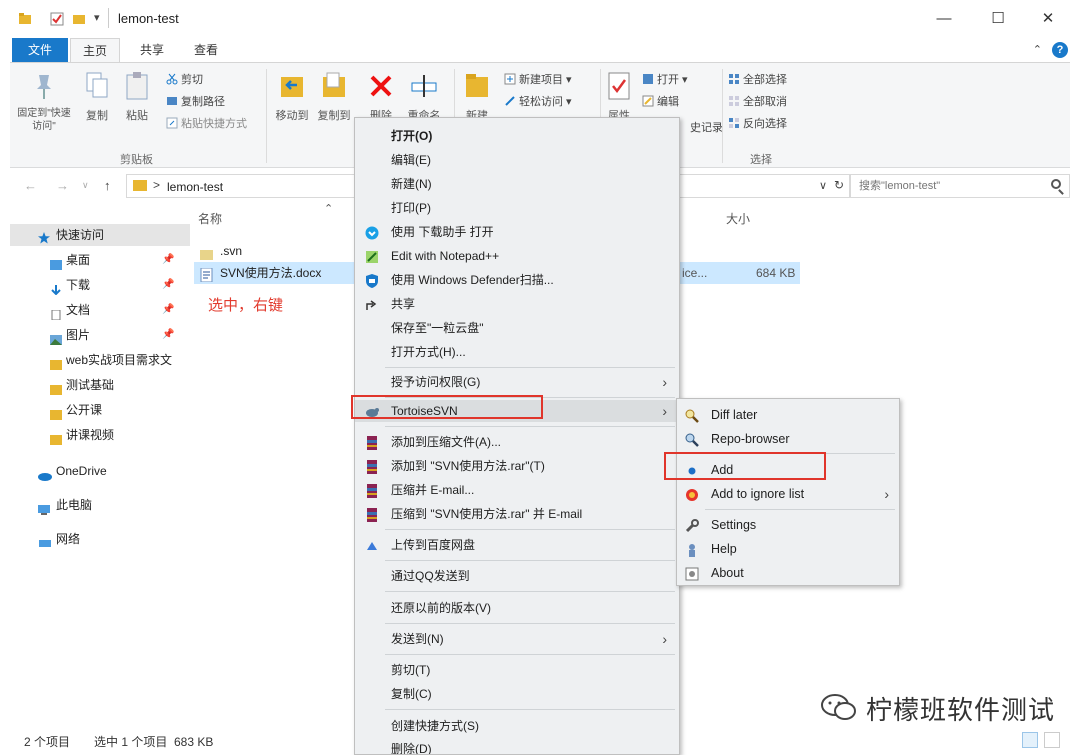 The width and height of the screenshot is (1080, 755). Describe the element at coordinates (210, 218) in the screenshot. I see `column-header-name: 名称` at that location.